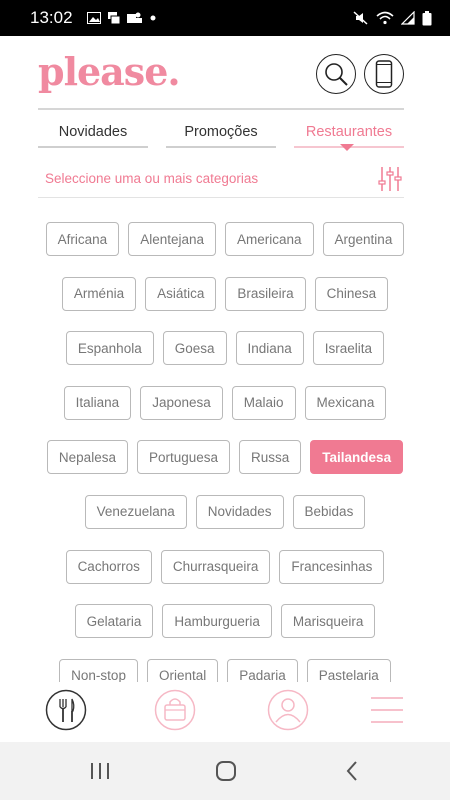  Describe the element at coordinates (87, 457) in the screenshot. I see `category-chip-nepalesa: Nepalesa` at that location.